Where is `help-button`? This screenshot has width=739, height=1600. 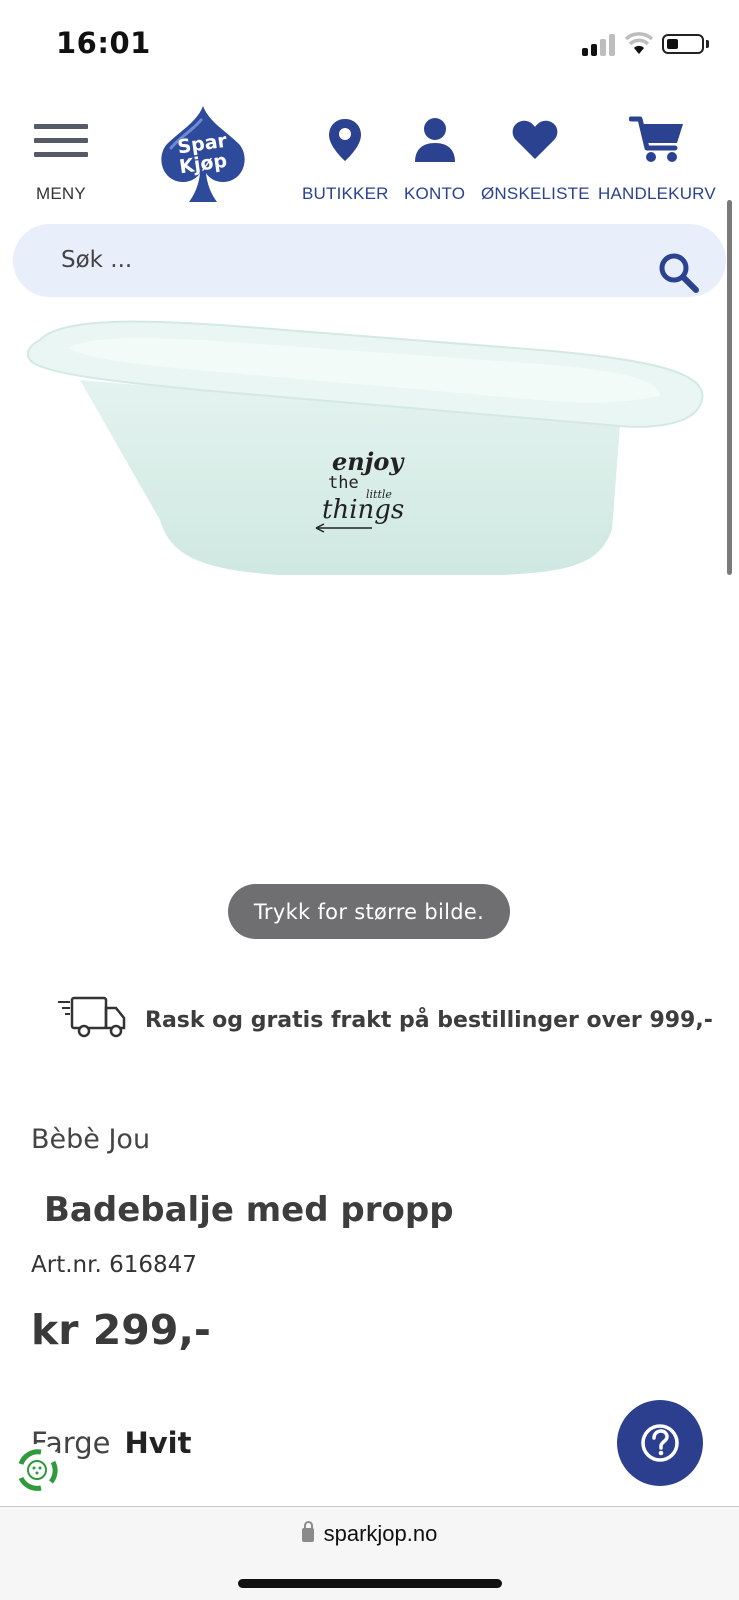
help-button is located at coordinates (660, 1443).